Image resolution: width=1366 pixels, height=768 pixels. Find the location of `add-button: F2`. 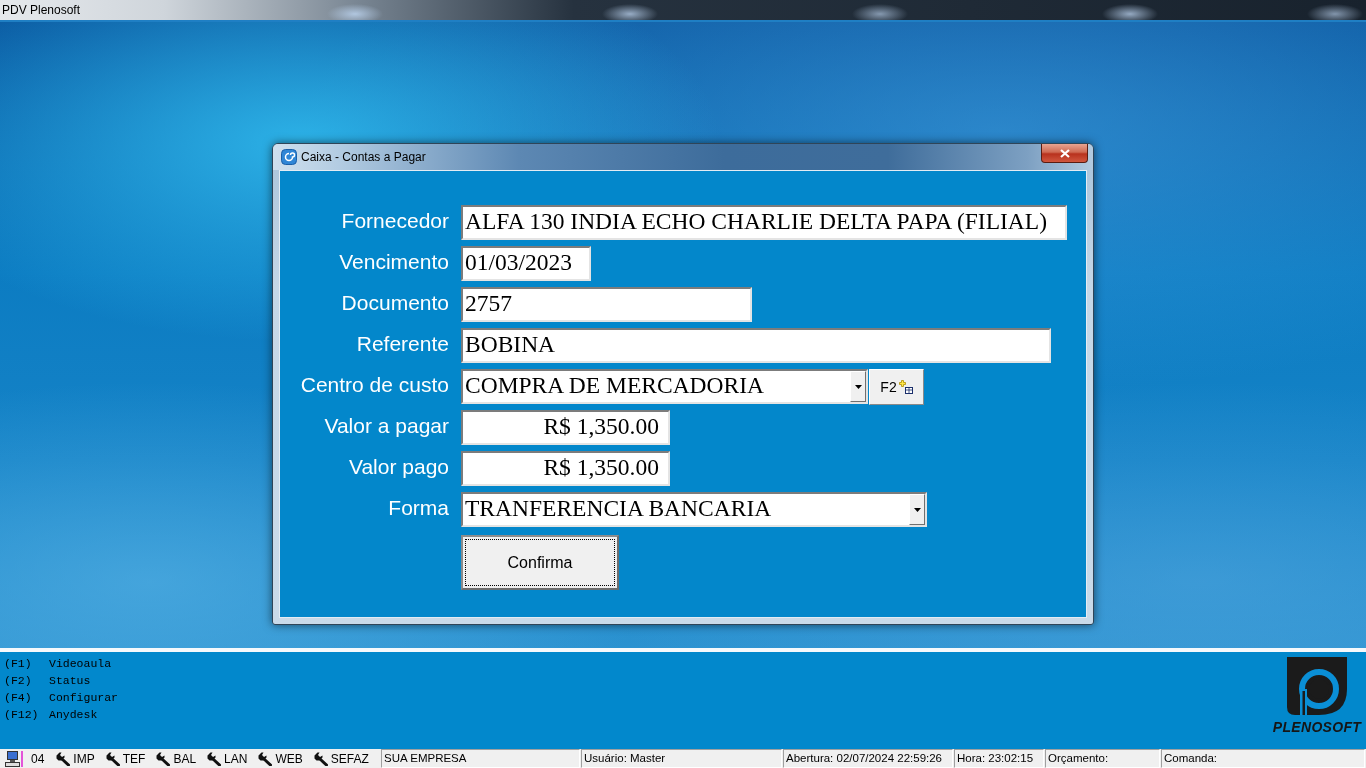

add-button: F2 is located at coordinates (896, 387).